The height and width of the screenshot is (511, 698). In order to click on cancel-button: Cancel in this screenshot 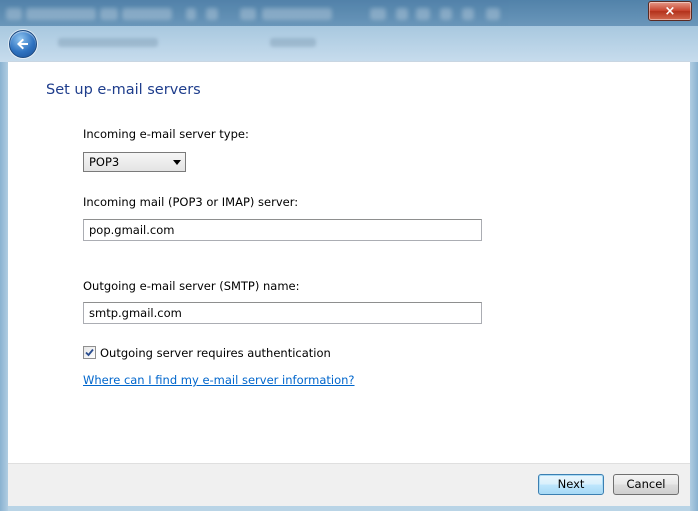, I will do `click(646, 484)`.